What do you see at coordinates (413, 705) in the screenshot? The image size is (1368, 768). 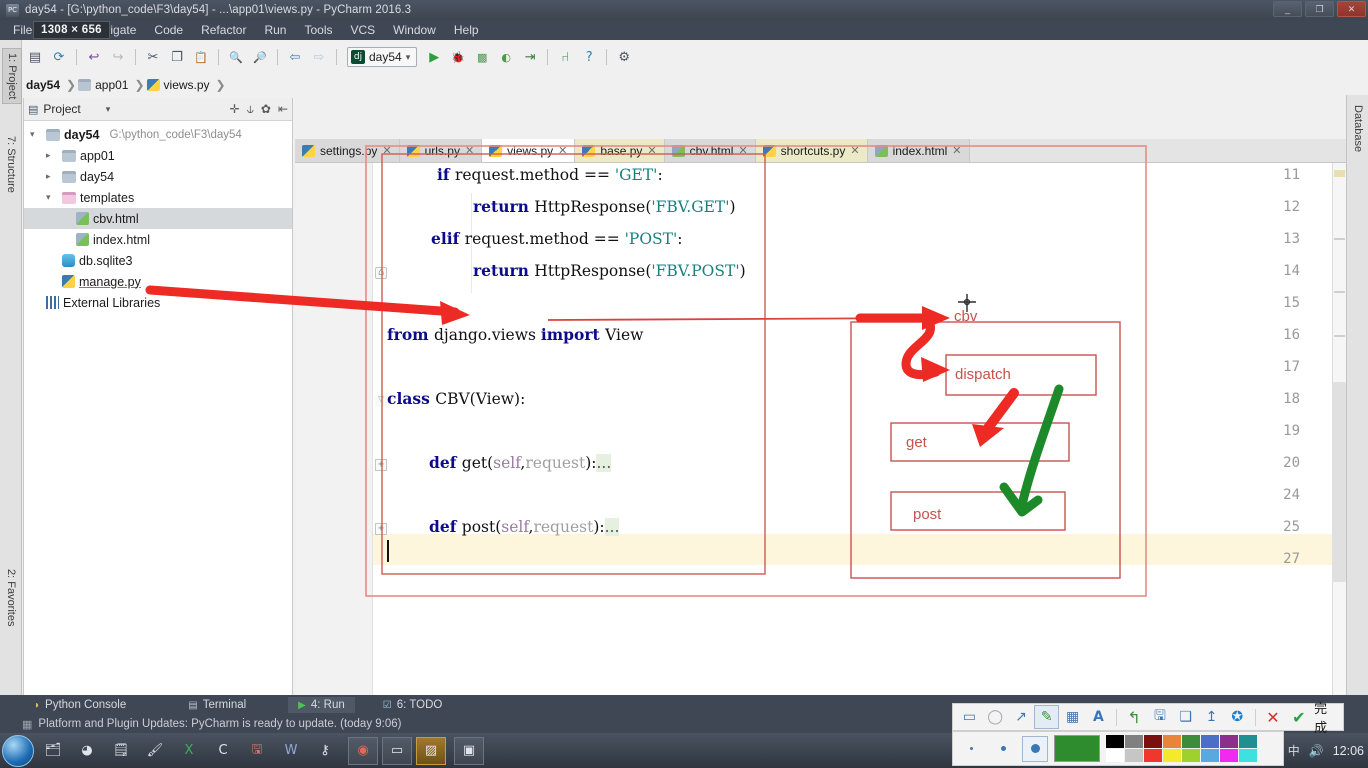 I see `tab-todo: ☑ 6: TODO` at bounding box center [413, 705].